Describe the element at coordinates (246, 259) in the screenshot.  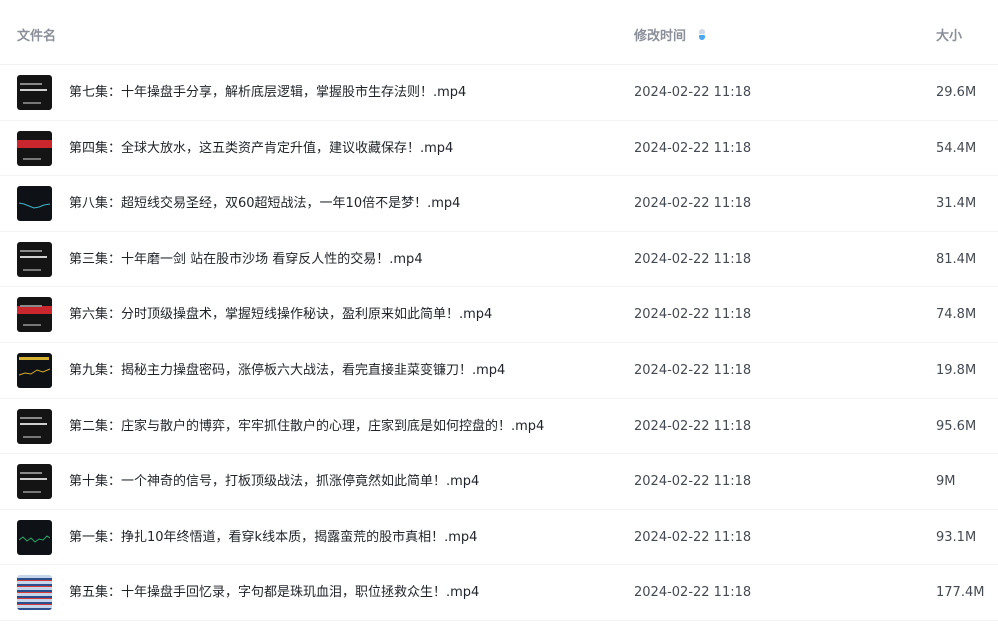
I see `file-name: 第三集：十年磨一剑 站在股市沙场 看穿反人性的交易！.mp4` at that location.